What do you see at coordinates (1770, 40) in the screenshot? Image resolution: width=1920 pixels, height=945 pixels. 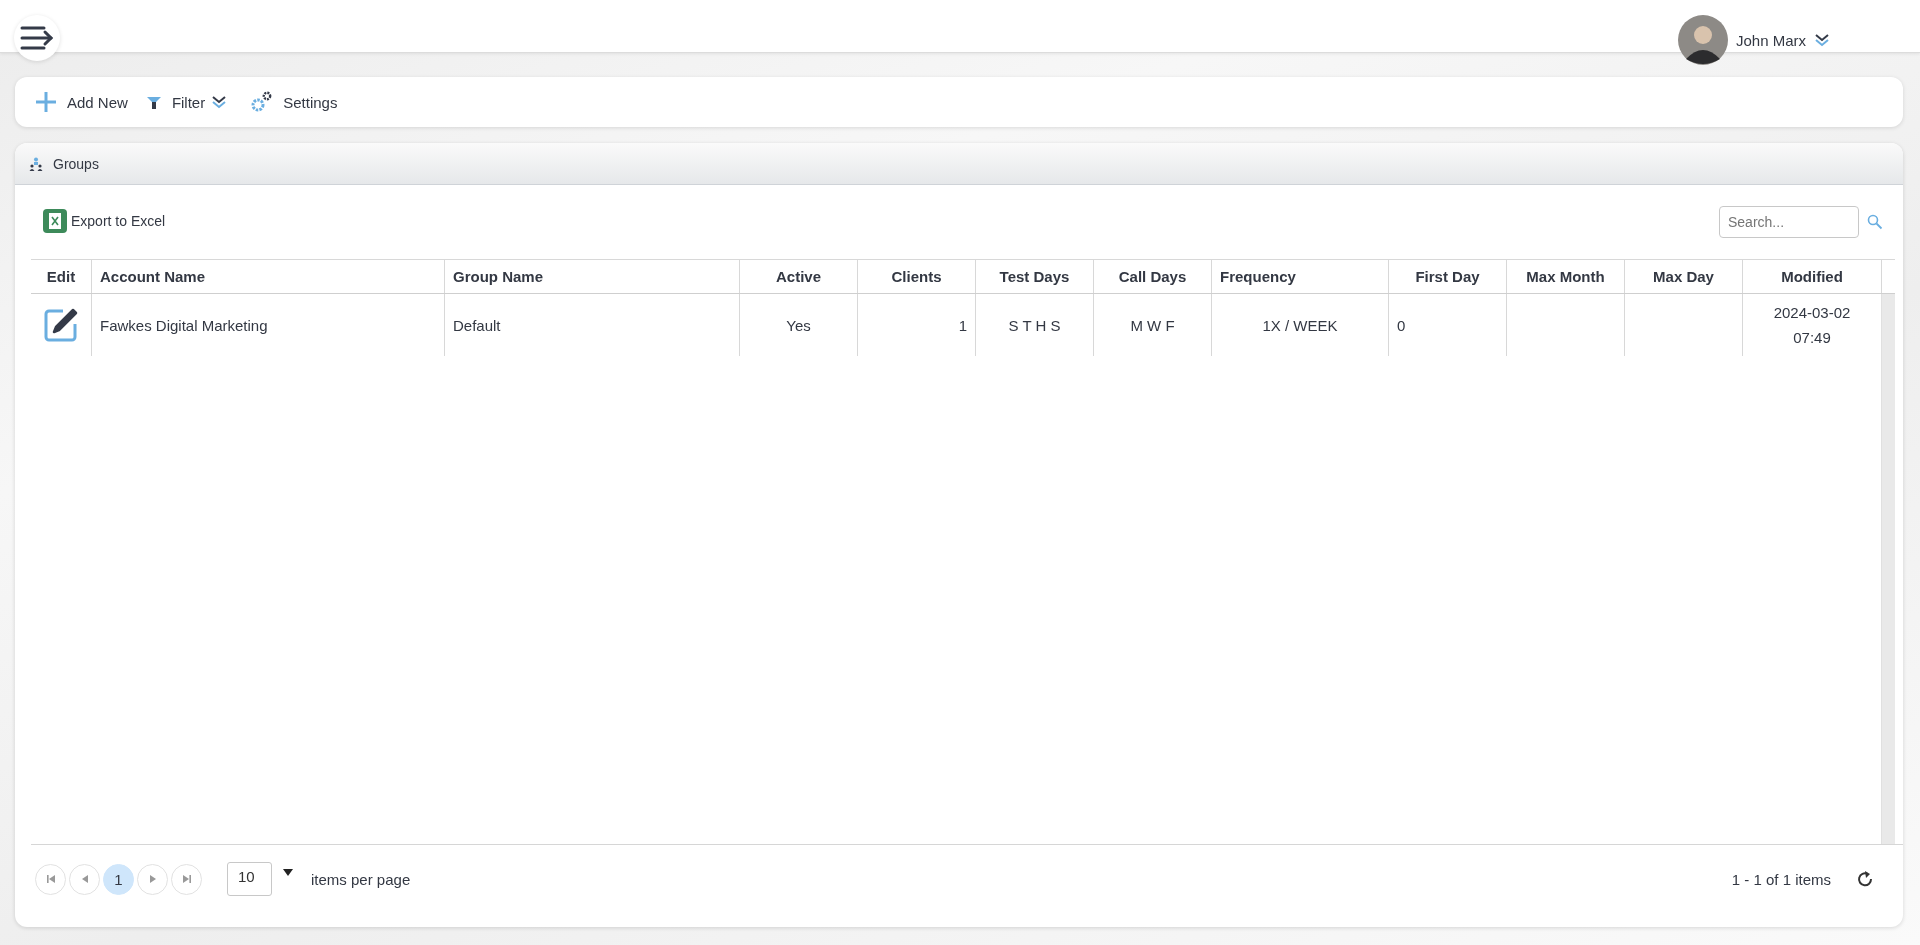 I see `user-name: John Marx` at bounding box center [1770, 40].